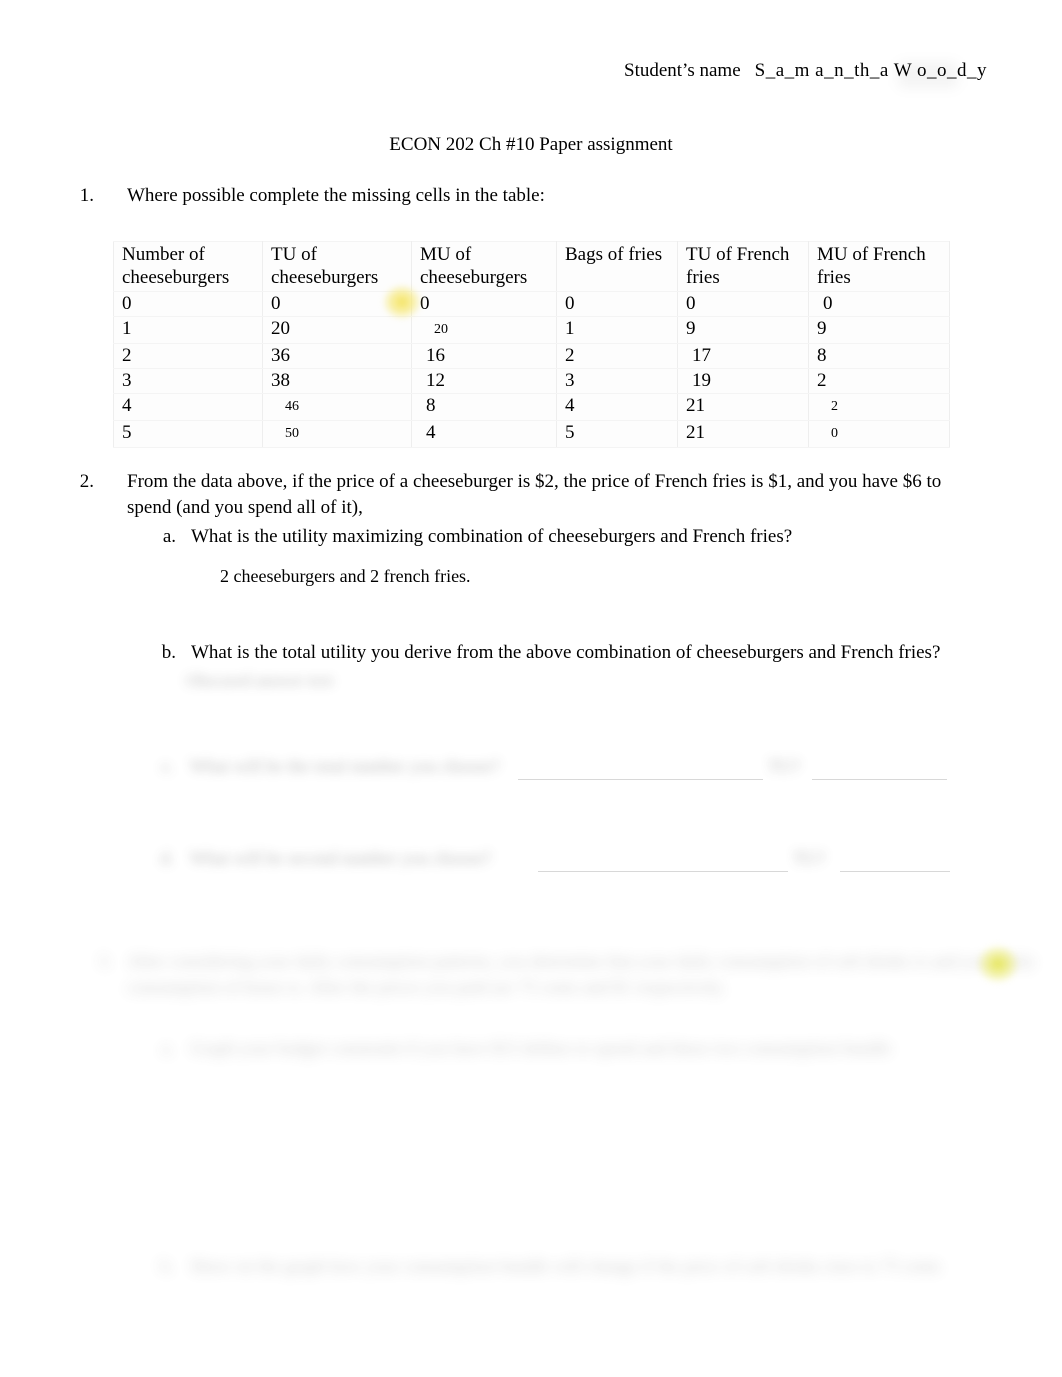 This screenshot has height=1377, width=1062. I want to click on cell-tu-burgers: 0, so click(337, 304).